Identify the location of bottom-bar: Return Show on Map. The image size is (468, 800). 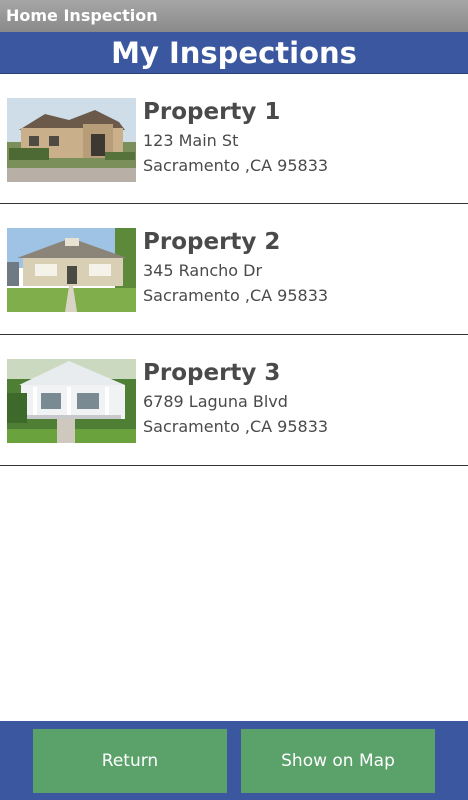
(234, 760).